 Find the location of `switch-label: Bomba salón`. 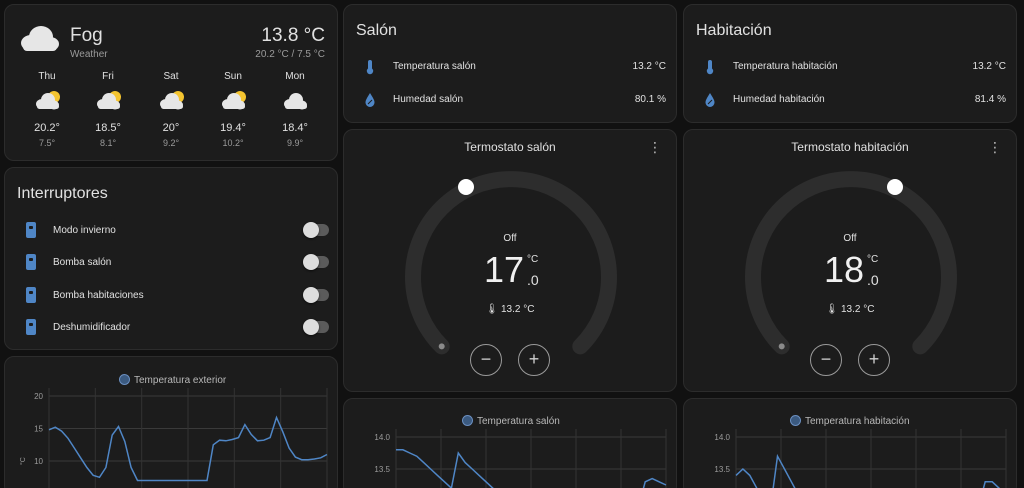

switch-label: Bomba salón is located at coordinates (82, 262).